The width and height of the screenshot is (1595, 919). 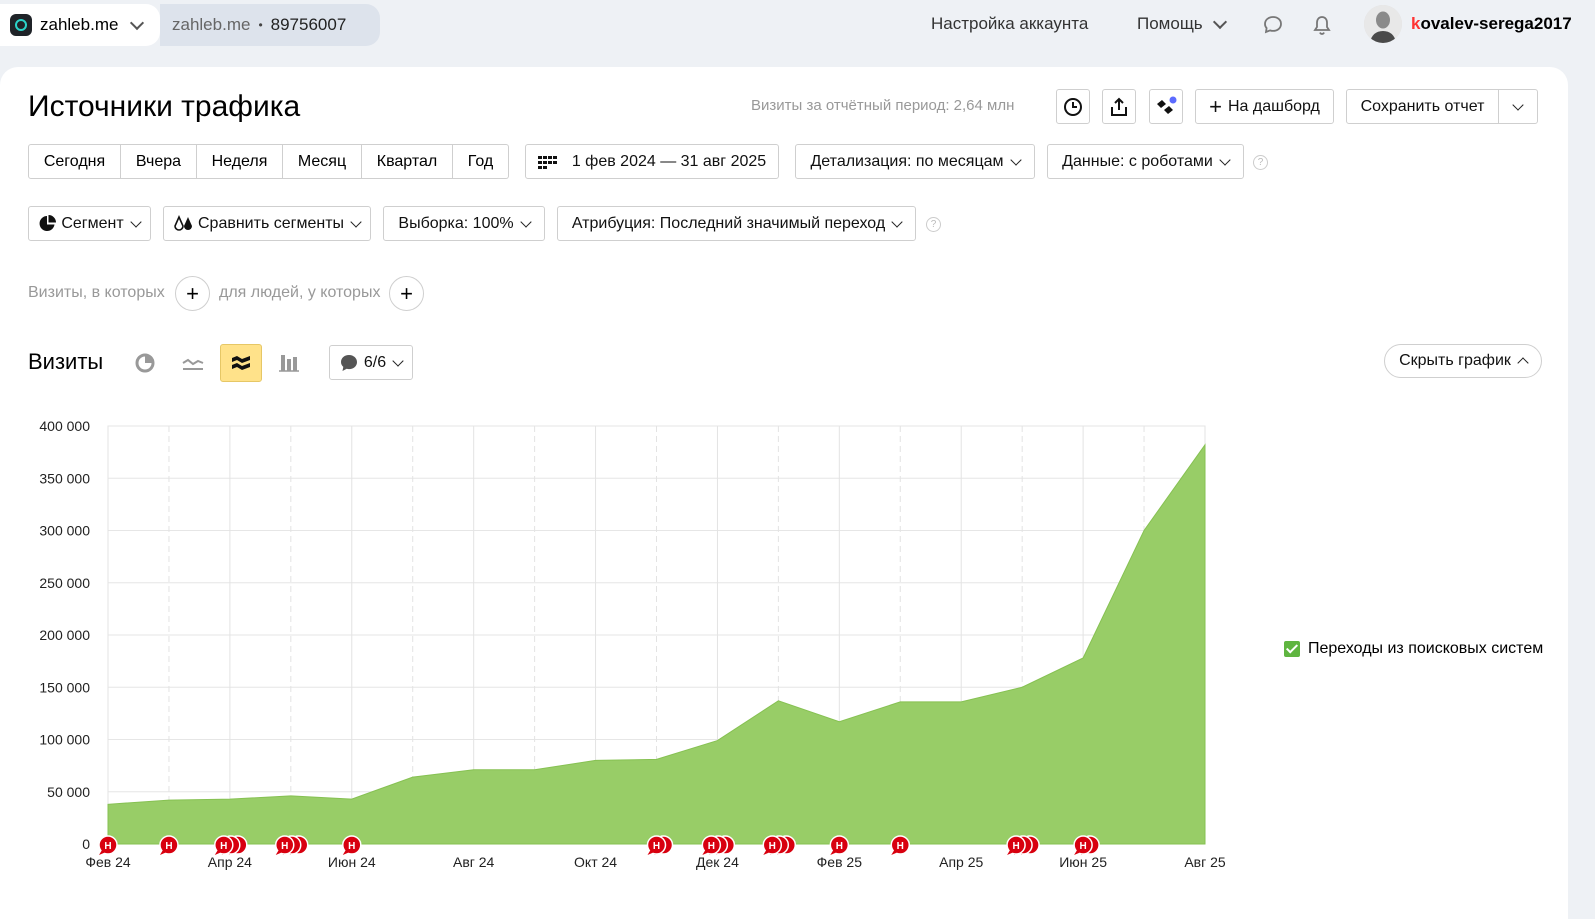 What do you see at coordinates (1491, 24) in the screenshot?
I see `username: kovalev-serega2017` at bounding box center [1491, 24].